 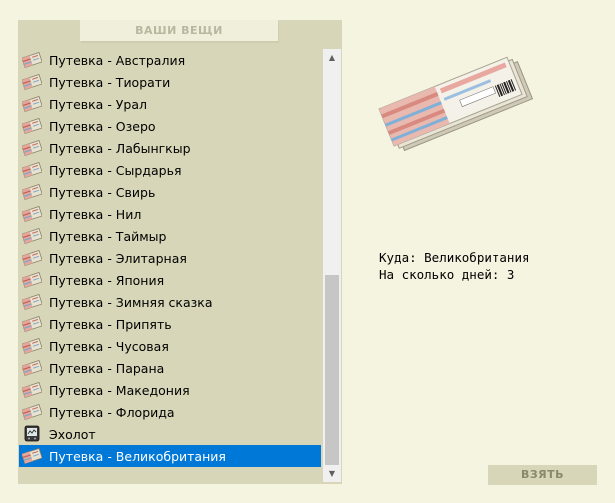 What do you see at coordinates (170, 192) in the screenshot?
I see `list-item: Путевка - Свирь` at bounding box center [170, 192].